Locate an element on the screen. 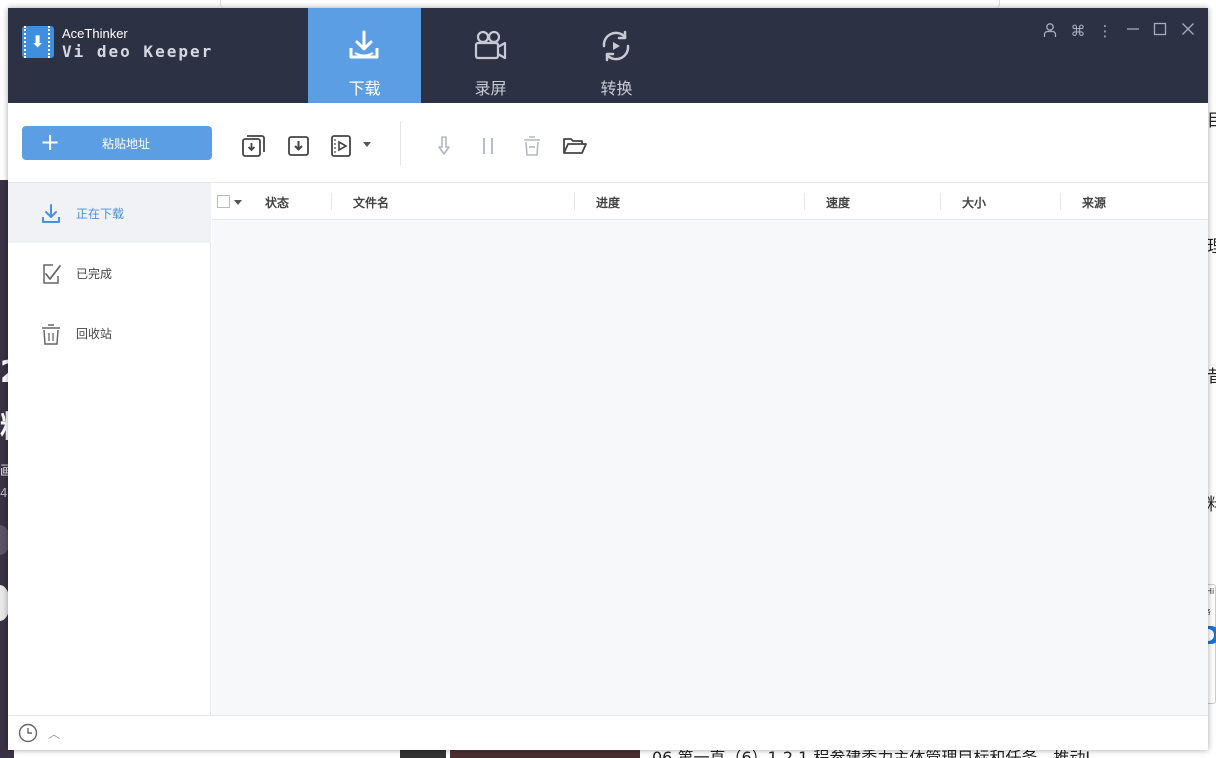  pause-glyph is located at coordinates (488, 146).